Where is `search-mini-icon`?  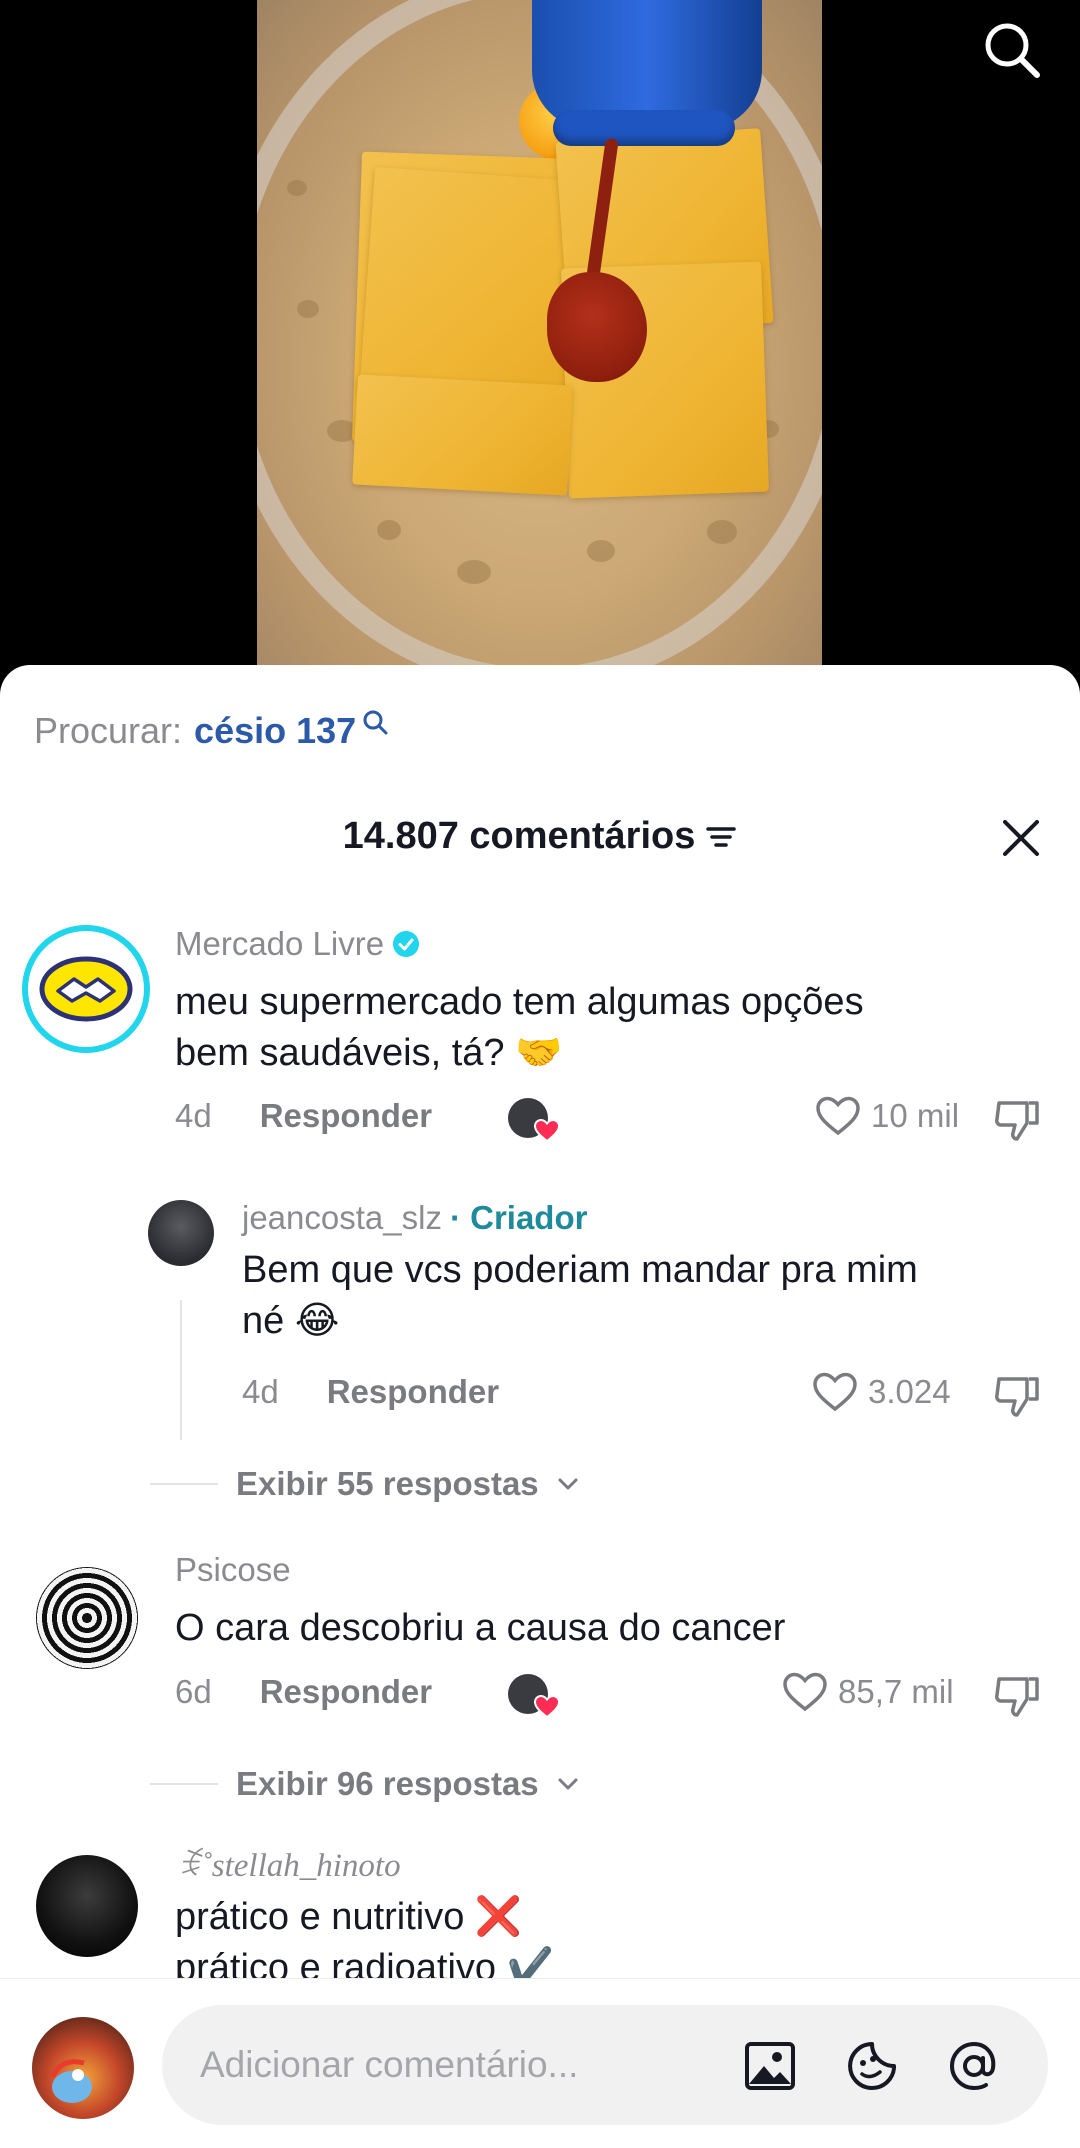
search-mini-icon is located at coordinates (375, 722).